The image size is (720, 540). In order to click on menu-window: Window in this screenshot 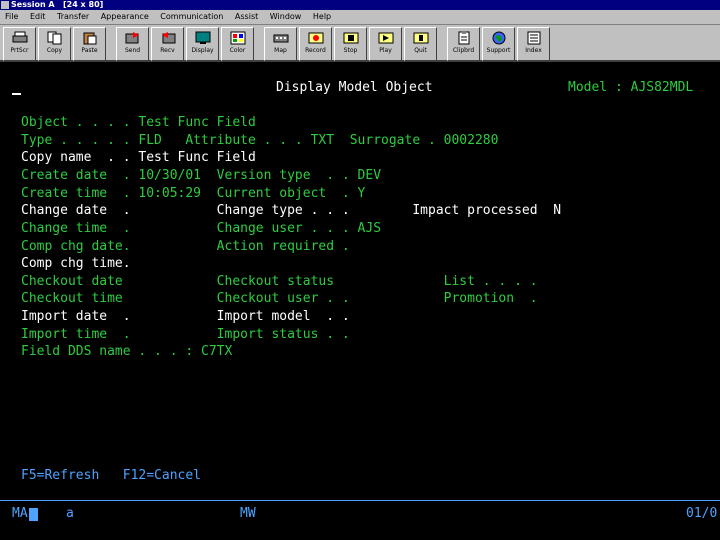, I will do `click(286, 16)`.